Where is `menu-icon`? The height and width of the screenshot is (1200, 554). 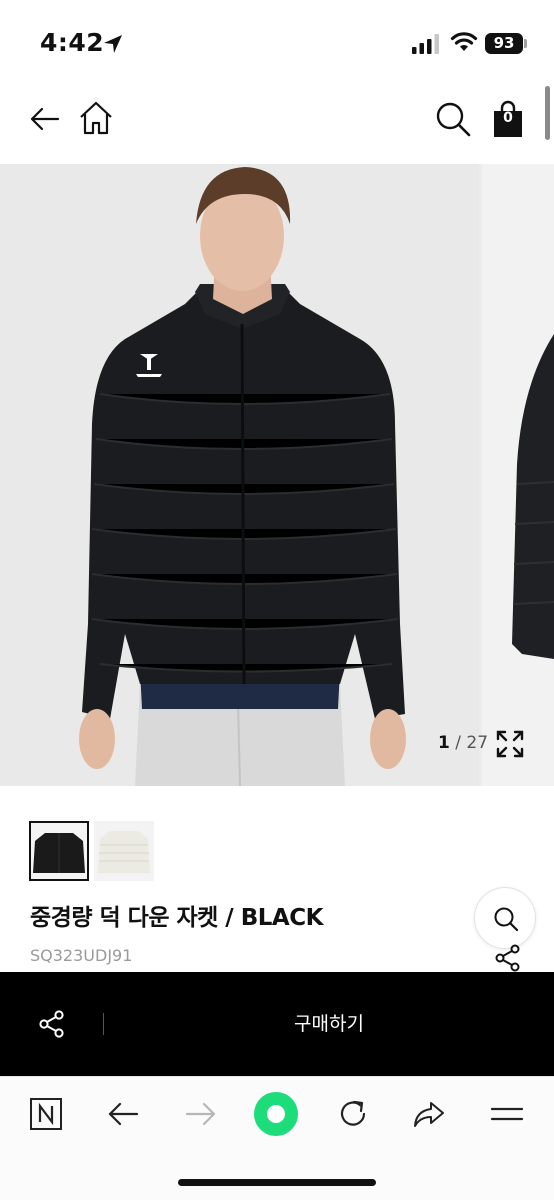
menu-icon is located at coordinates (507, 1114).